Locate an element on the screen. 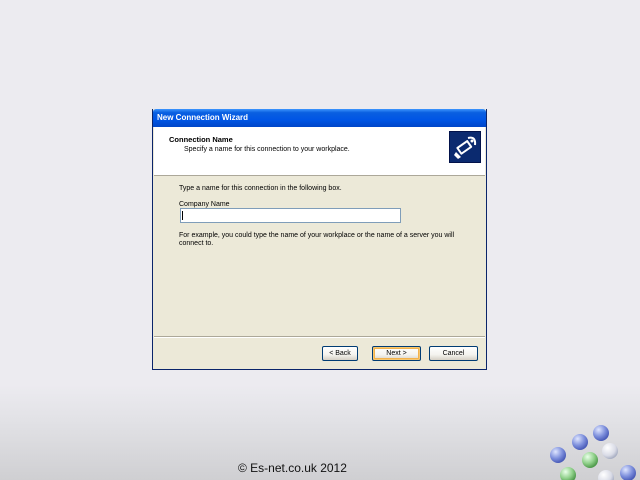  cancel-button: Cancel is located at coordinates (453, 353).